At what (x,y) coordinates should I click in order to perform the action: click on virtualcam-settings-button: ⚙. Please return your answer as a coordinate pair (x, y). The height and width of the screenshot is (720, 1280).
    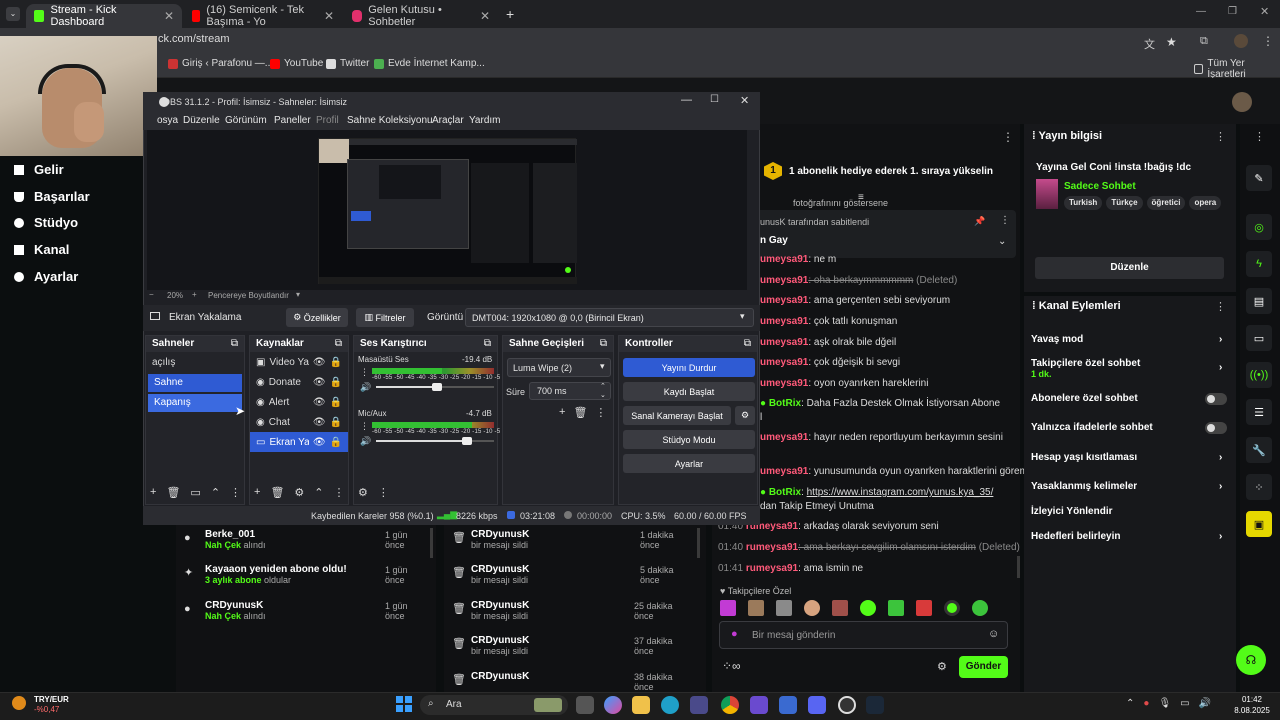
    Looking at the image, I should click on (745, 415).